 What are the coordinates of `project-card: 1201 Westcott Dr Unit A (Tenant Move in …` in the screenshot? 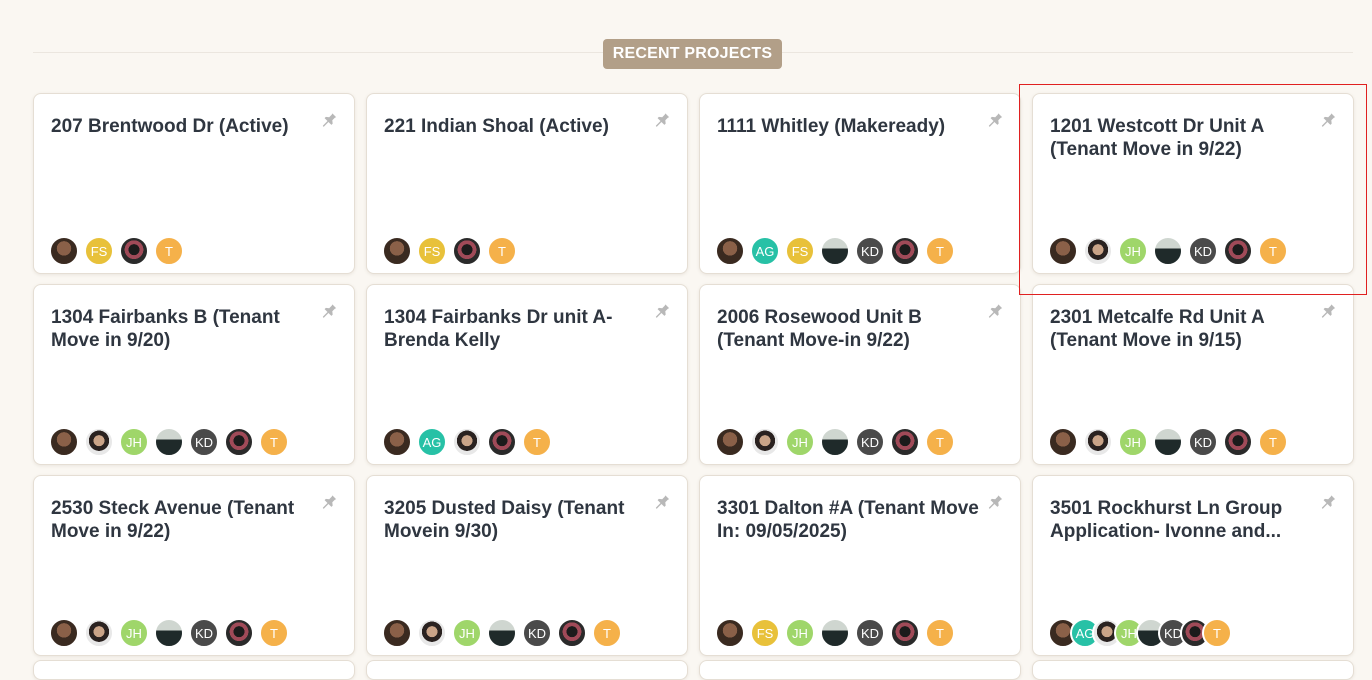 It's located at (1193, 183).